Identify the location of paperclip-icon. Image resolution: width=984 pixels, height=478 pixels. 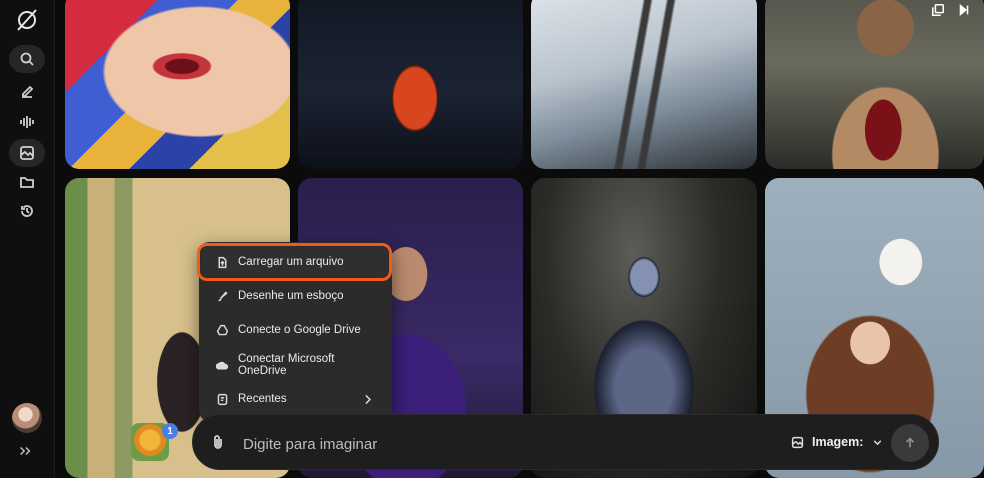
(218, 442).